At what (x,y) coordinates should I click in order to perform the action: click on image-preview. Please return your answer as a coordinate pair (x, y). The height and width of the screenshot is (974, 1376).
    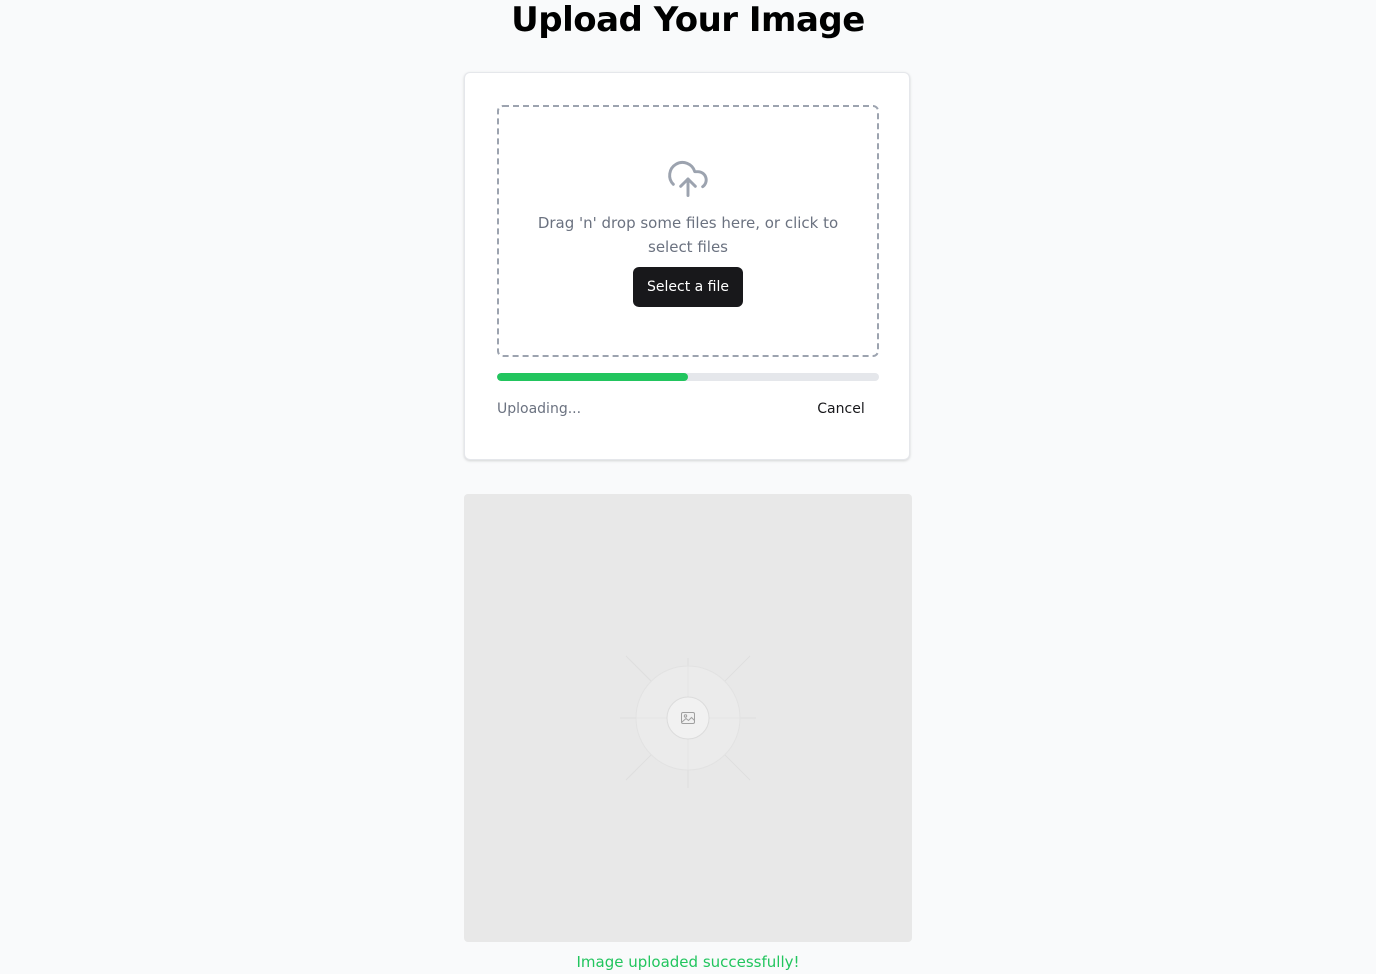
    Looking at the image, I should click on (688, 718).